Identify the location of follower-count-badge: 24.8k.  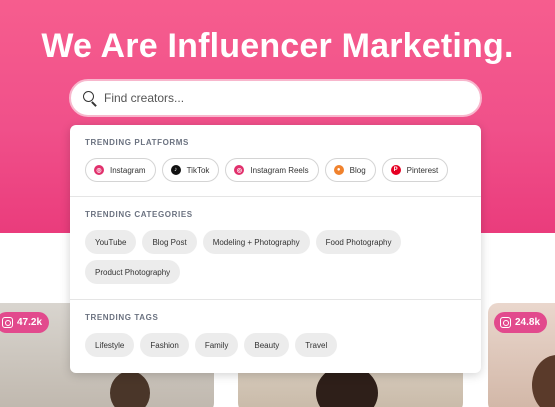
(521, 322).